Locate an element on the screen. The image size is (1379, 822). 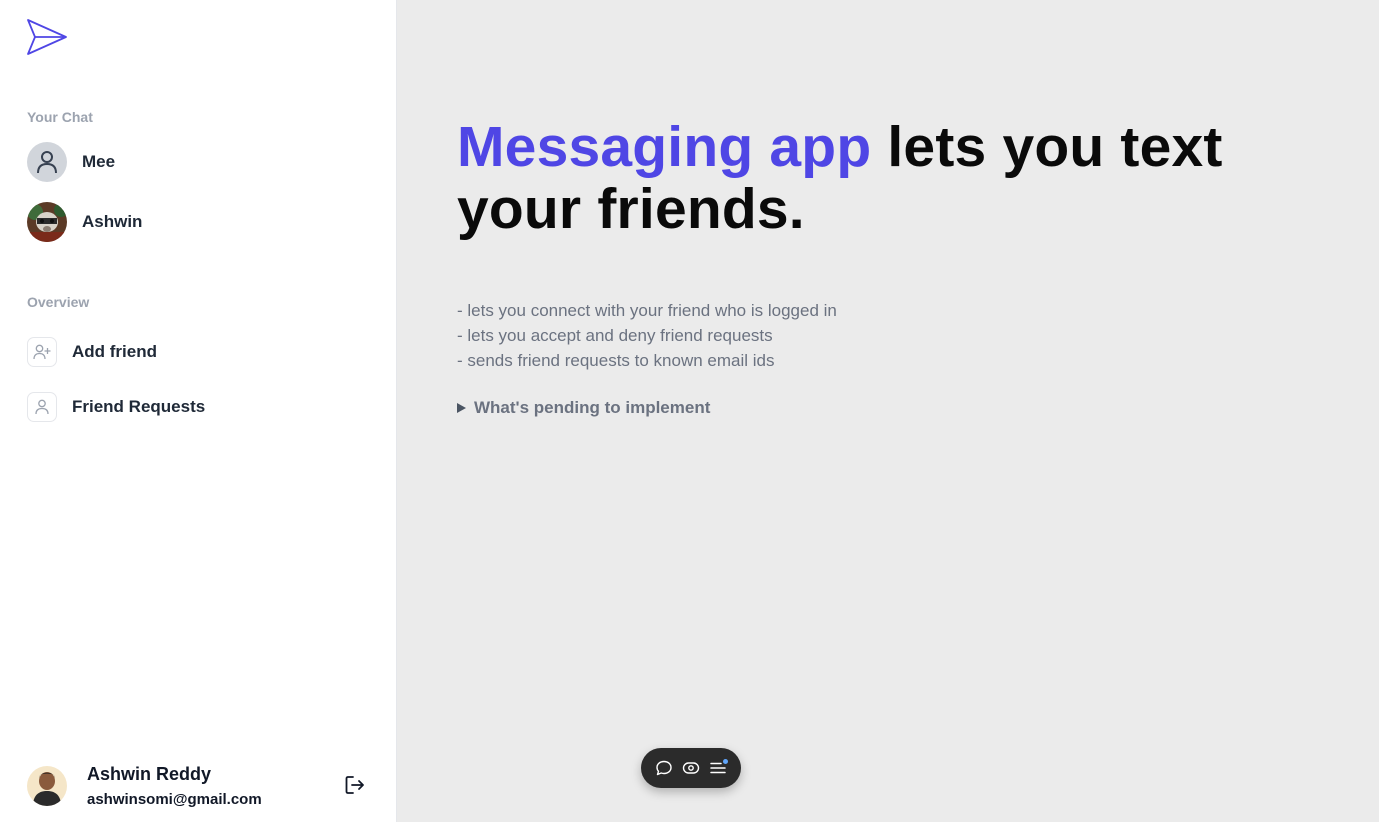
profile-text: Ashwin Reddy ashwinsomi@gmail.com is located at coordinates (174, 786).